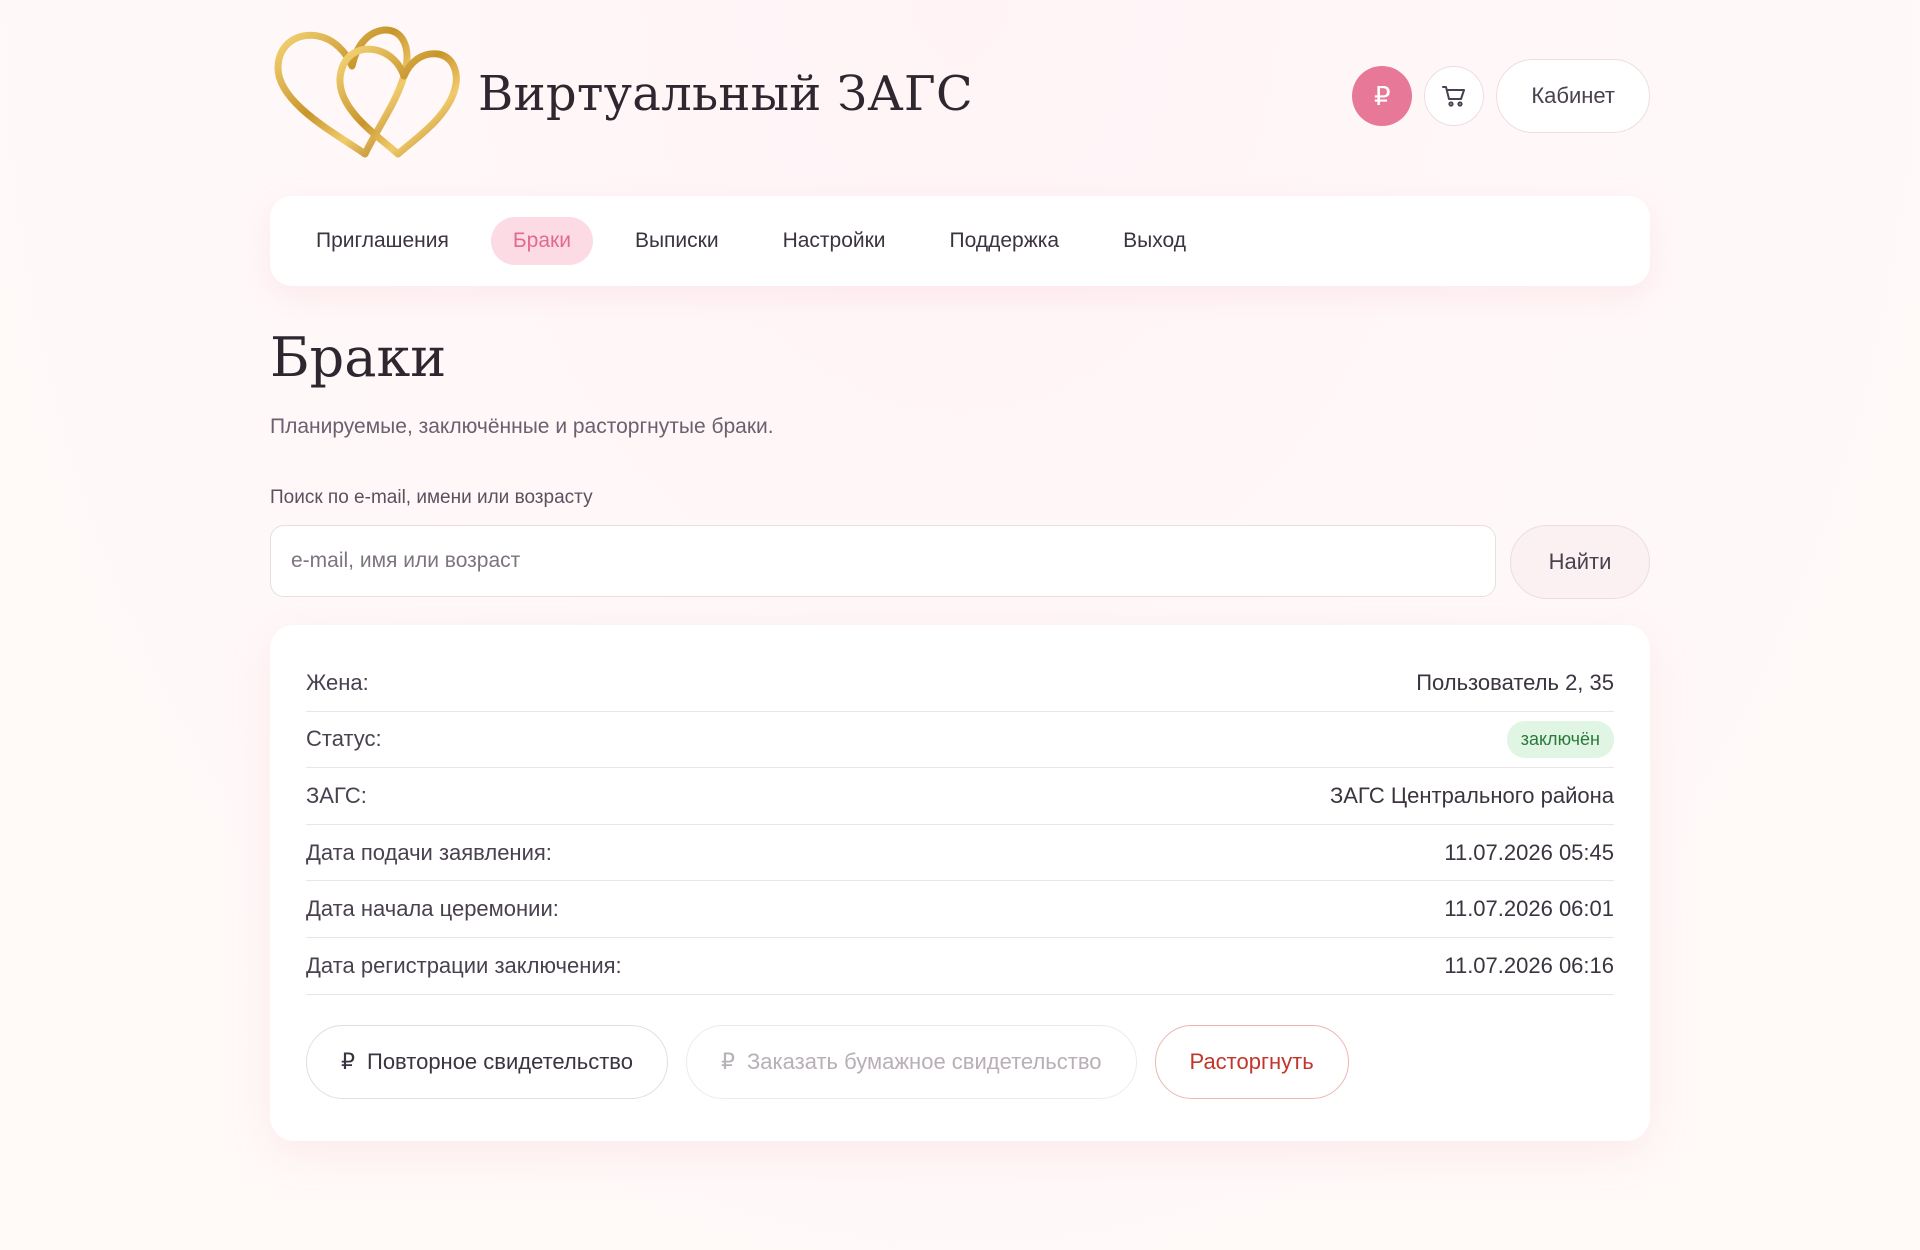  I want to click on detail-label: Дата регистрации заключения:, so click(464, 965).